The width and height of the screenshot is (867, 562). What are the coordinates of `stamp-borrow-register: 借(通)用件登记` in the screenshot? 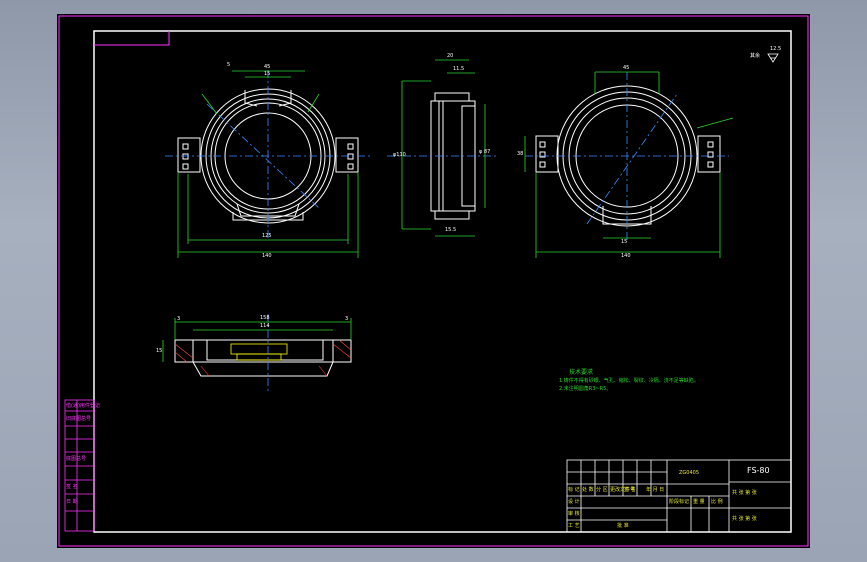 It's located at (83, 406).